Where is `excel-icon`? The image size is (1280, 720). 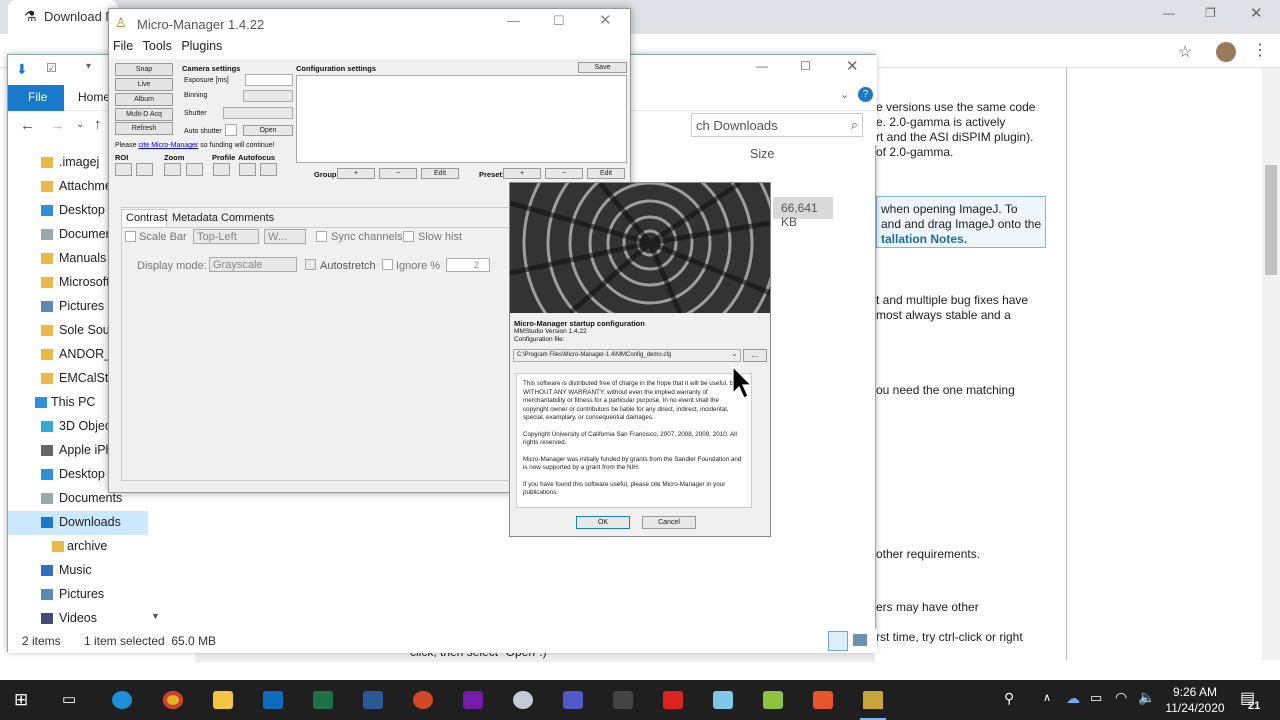 excel-icon is located at coordinates (323, 700).